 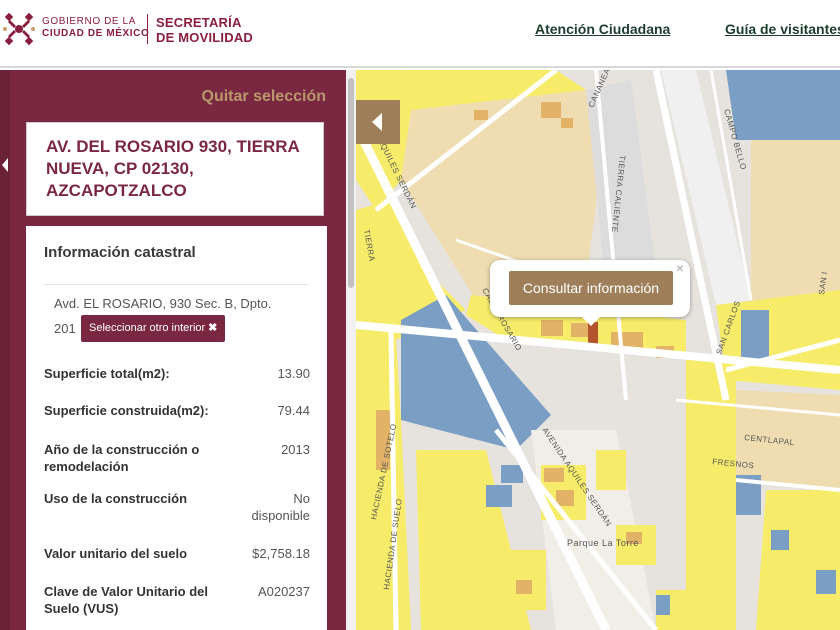 I want to click on secretaria-logo-text: SECRETARÍA DE MOVILIDAD, so click(x=204, y=30).